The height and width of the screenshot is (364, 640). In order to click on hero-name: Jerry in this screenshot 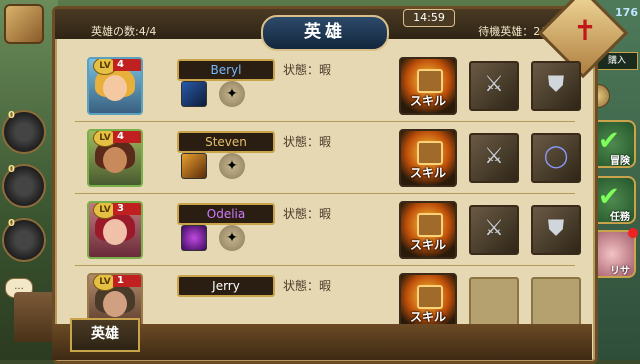, I will do `click(226, 286)`.